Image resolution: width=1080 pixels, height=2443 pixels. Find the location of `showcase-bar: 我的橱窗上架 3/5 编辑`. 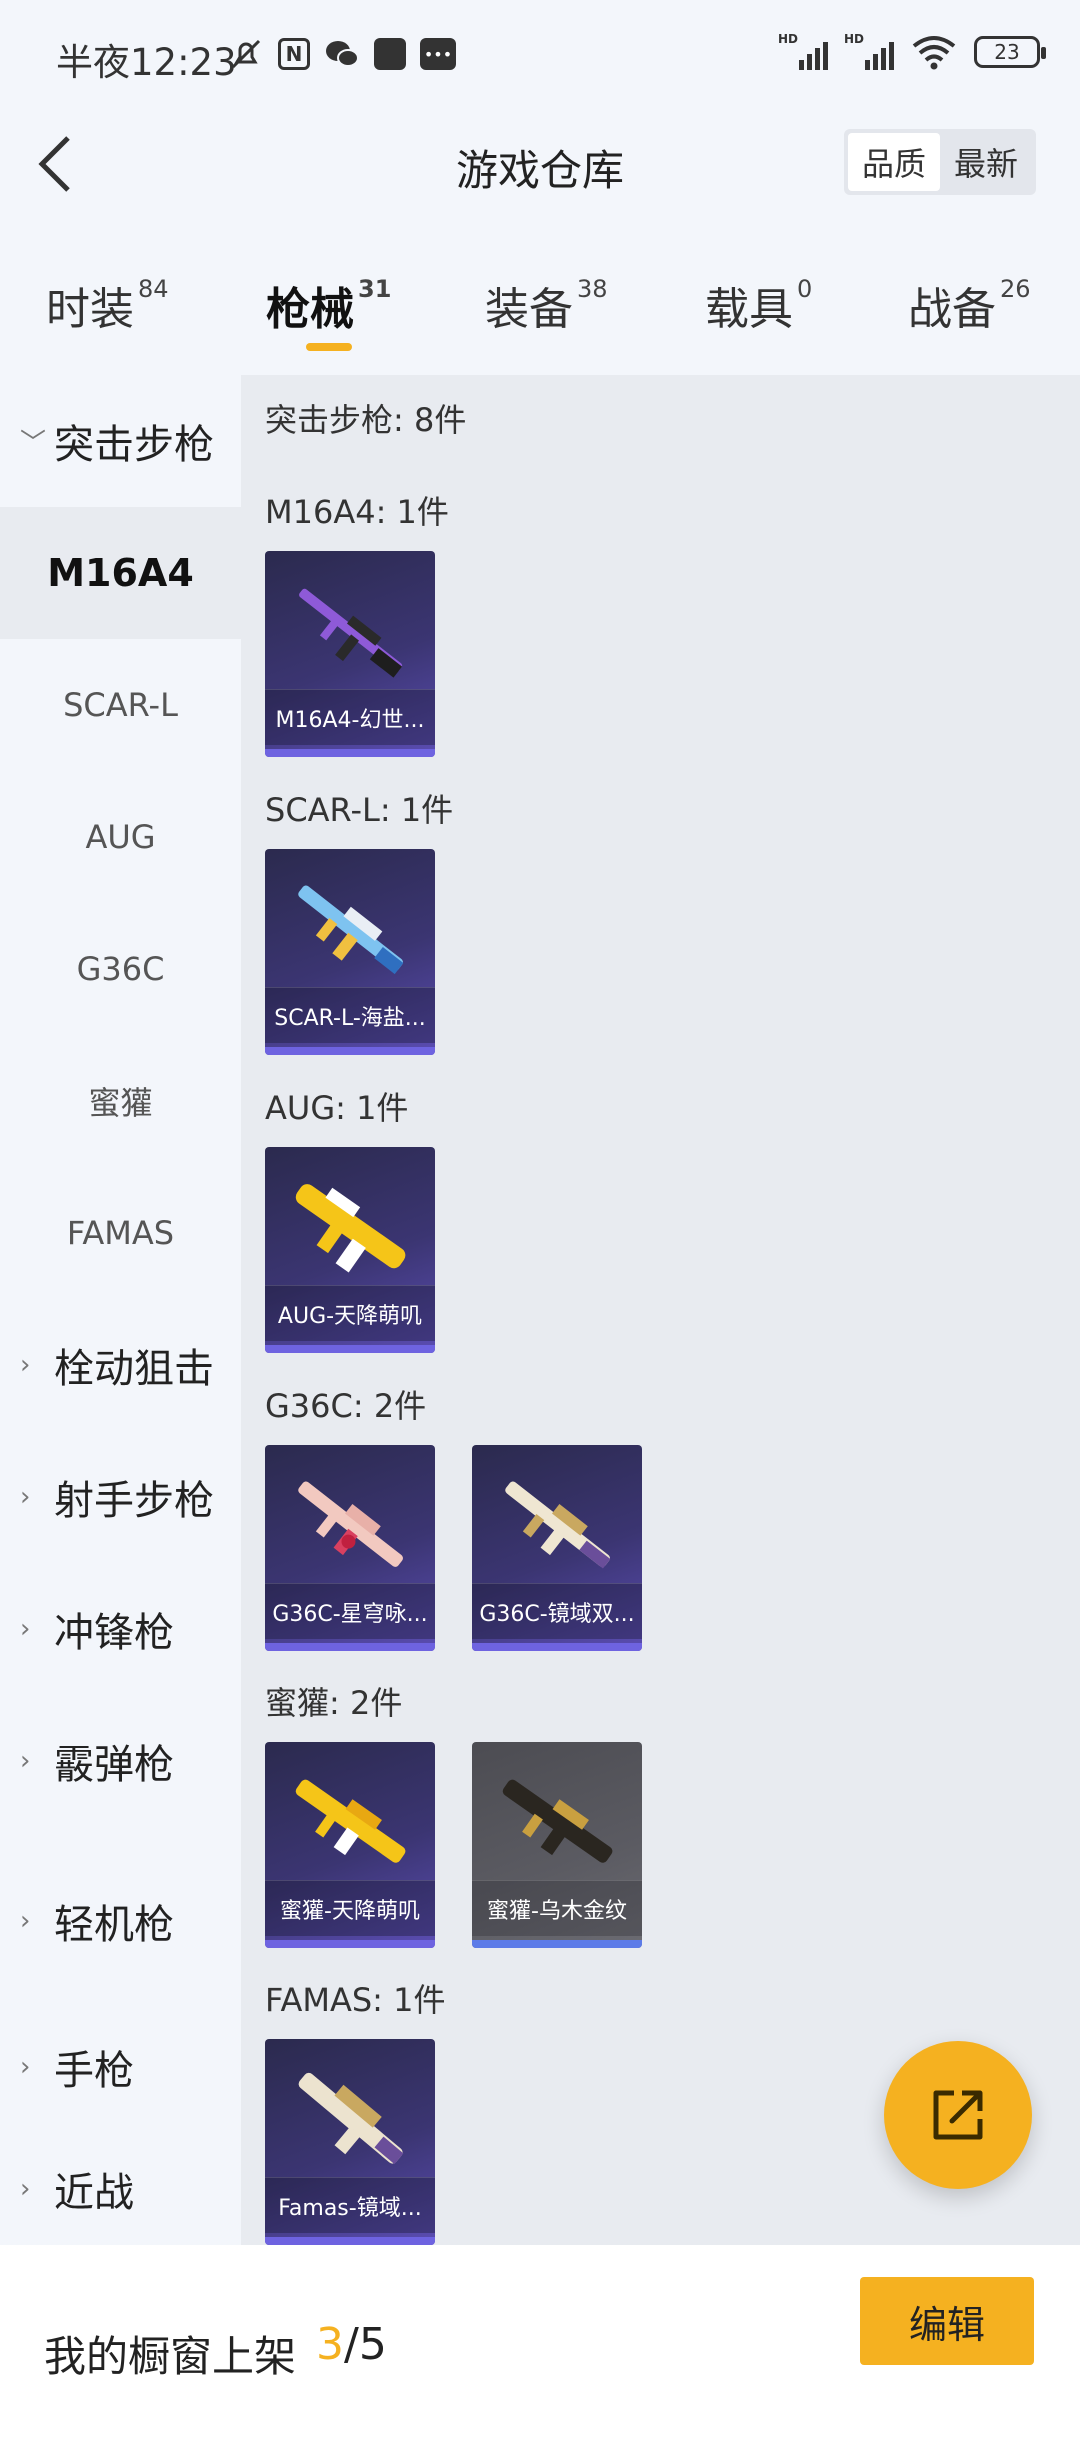

showcase-bar: 我的橱窗上架 3/5 编辑 is located at coordinates (540, 2344).